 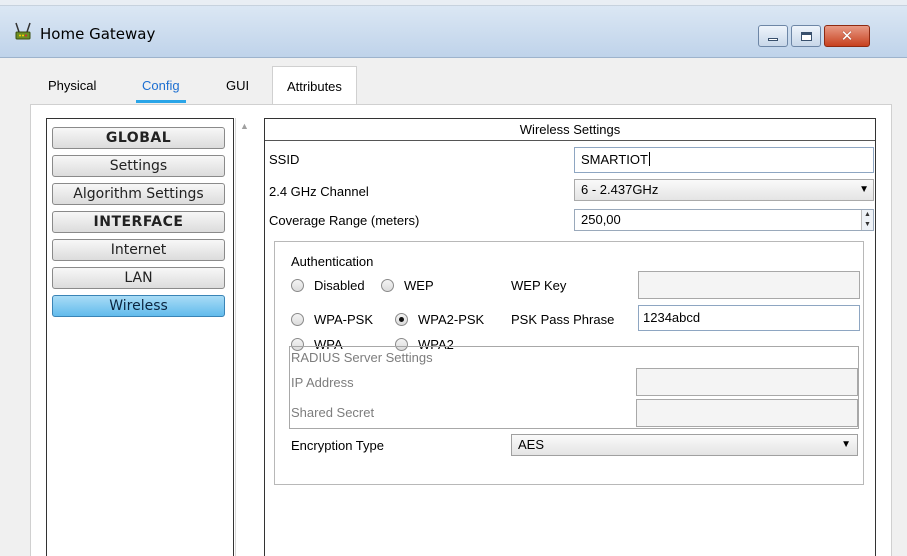 What do you see at coordinates (539, 285) in the screenshot?
I see `wep-key-label: WEP Key` at bounding box center [539, 285].